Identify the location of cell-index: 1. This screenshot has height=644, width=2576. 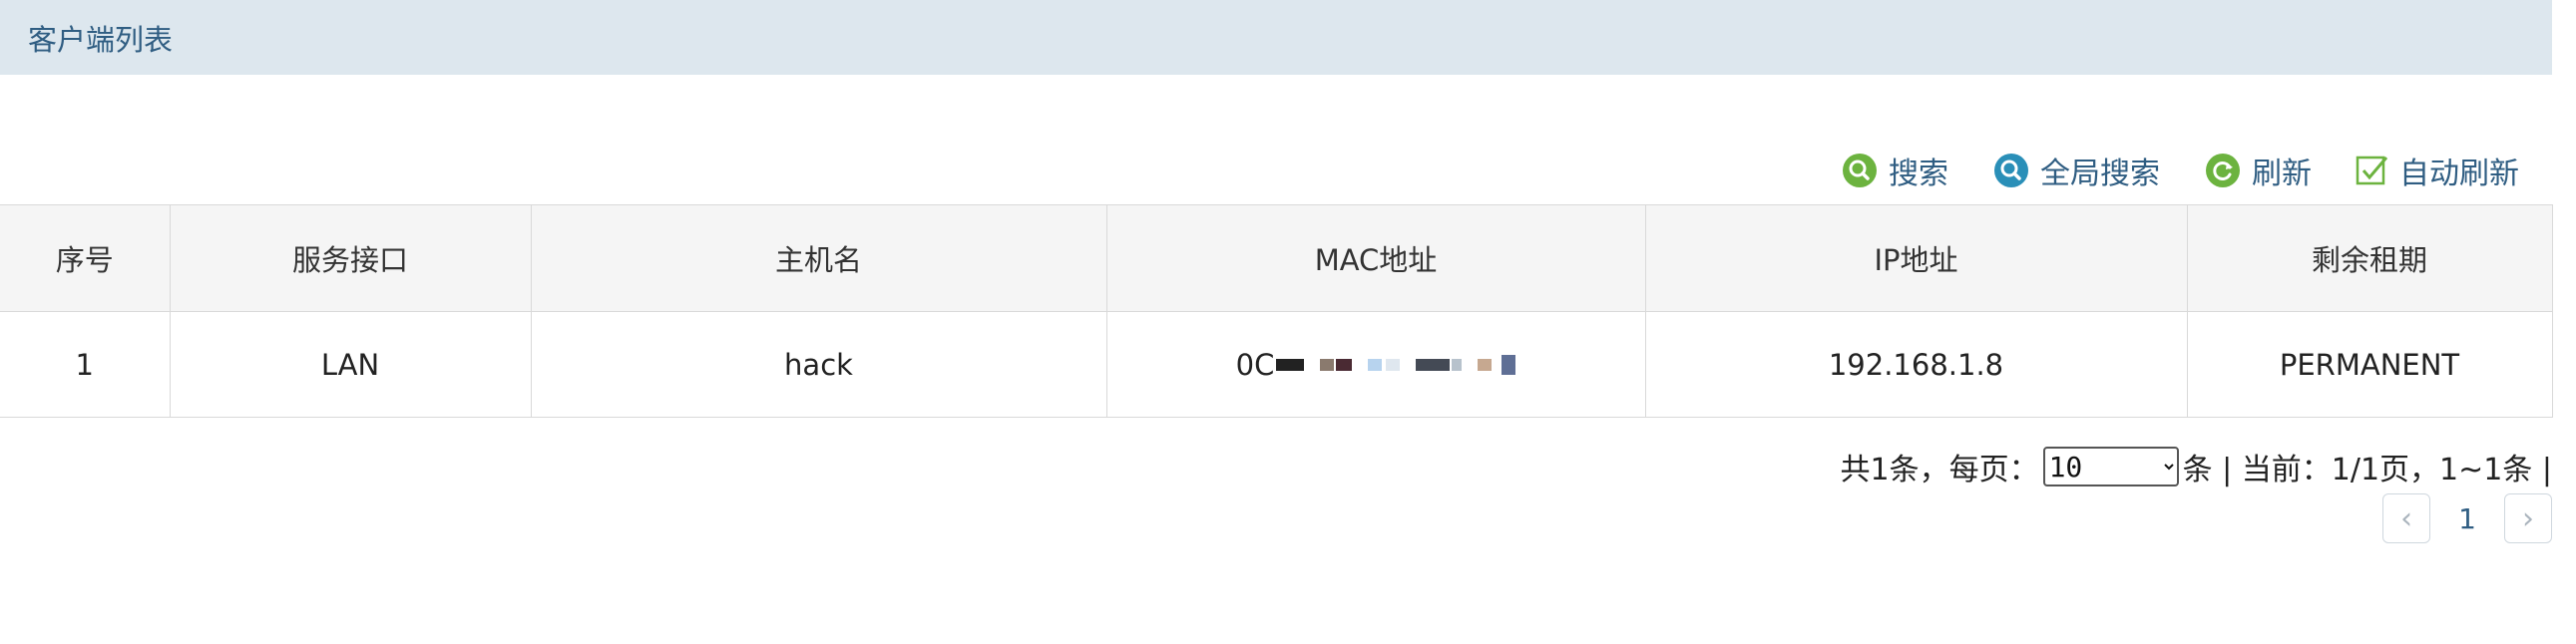
(85, 364).